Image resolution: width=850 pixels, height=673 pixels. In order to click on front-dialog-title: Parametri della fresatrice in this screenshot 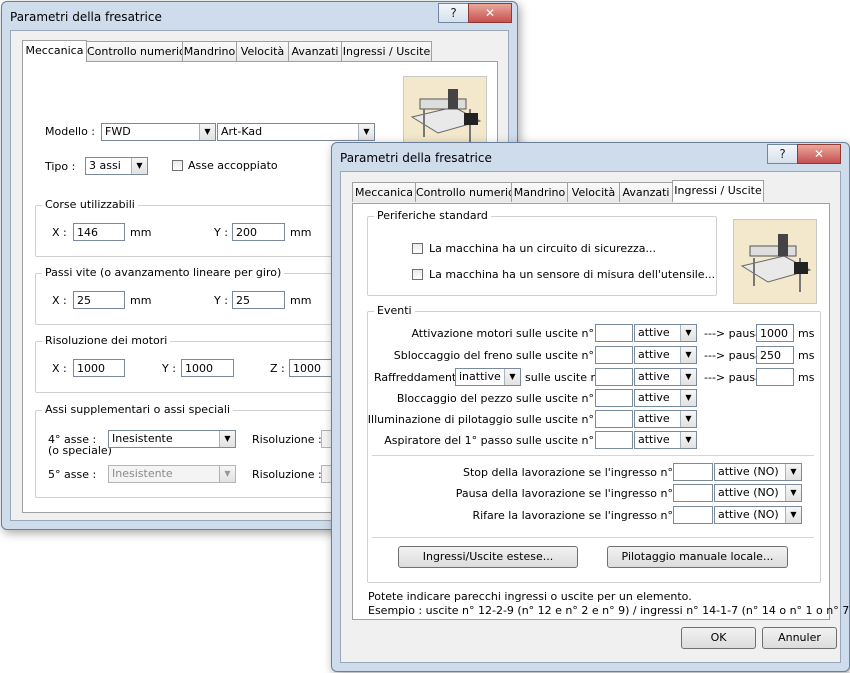, I will do `click(416, 158)`.